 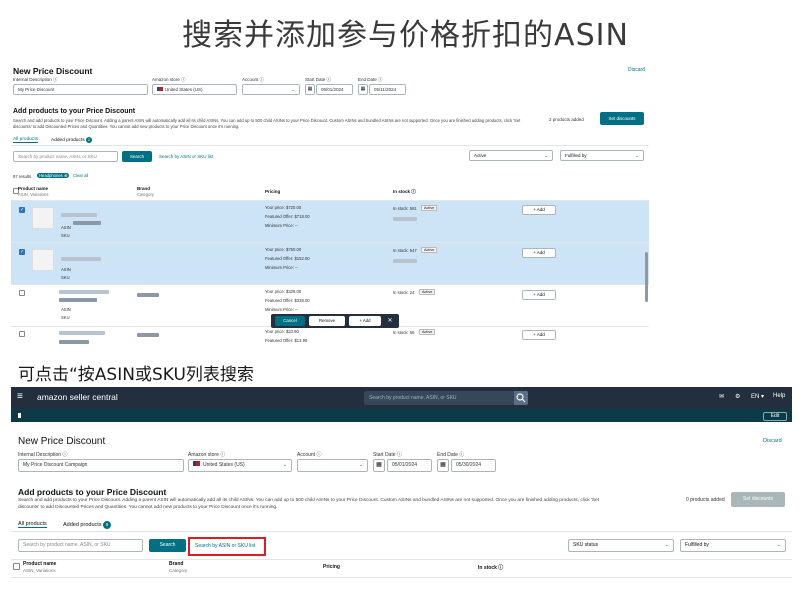 What do you see at coordinates (19, 415) in the screenshot?
I see `bookmark-icon` at bounding box center [19, 415].